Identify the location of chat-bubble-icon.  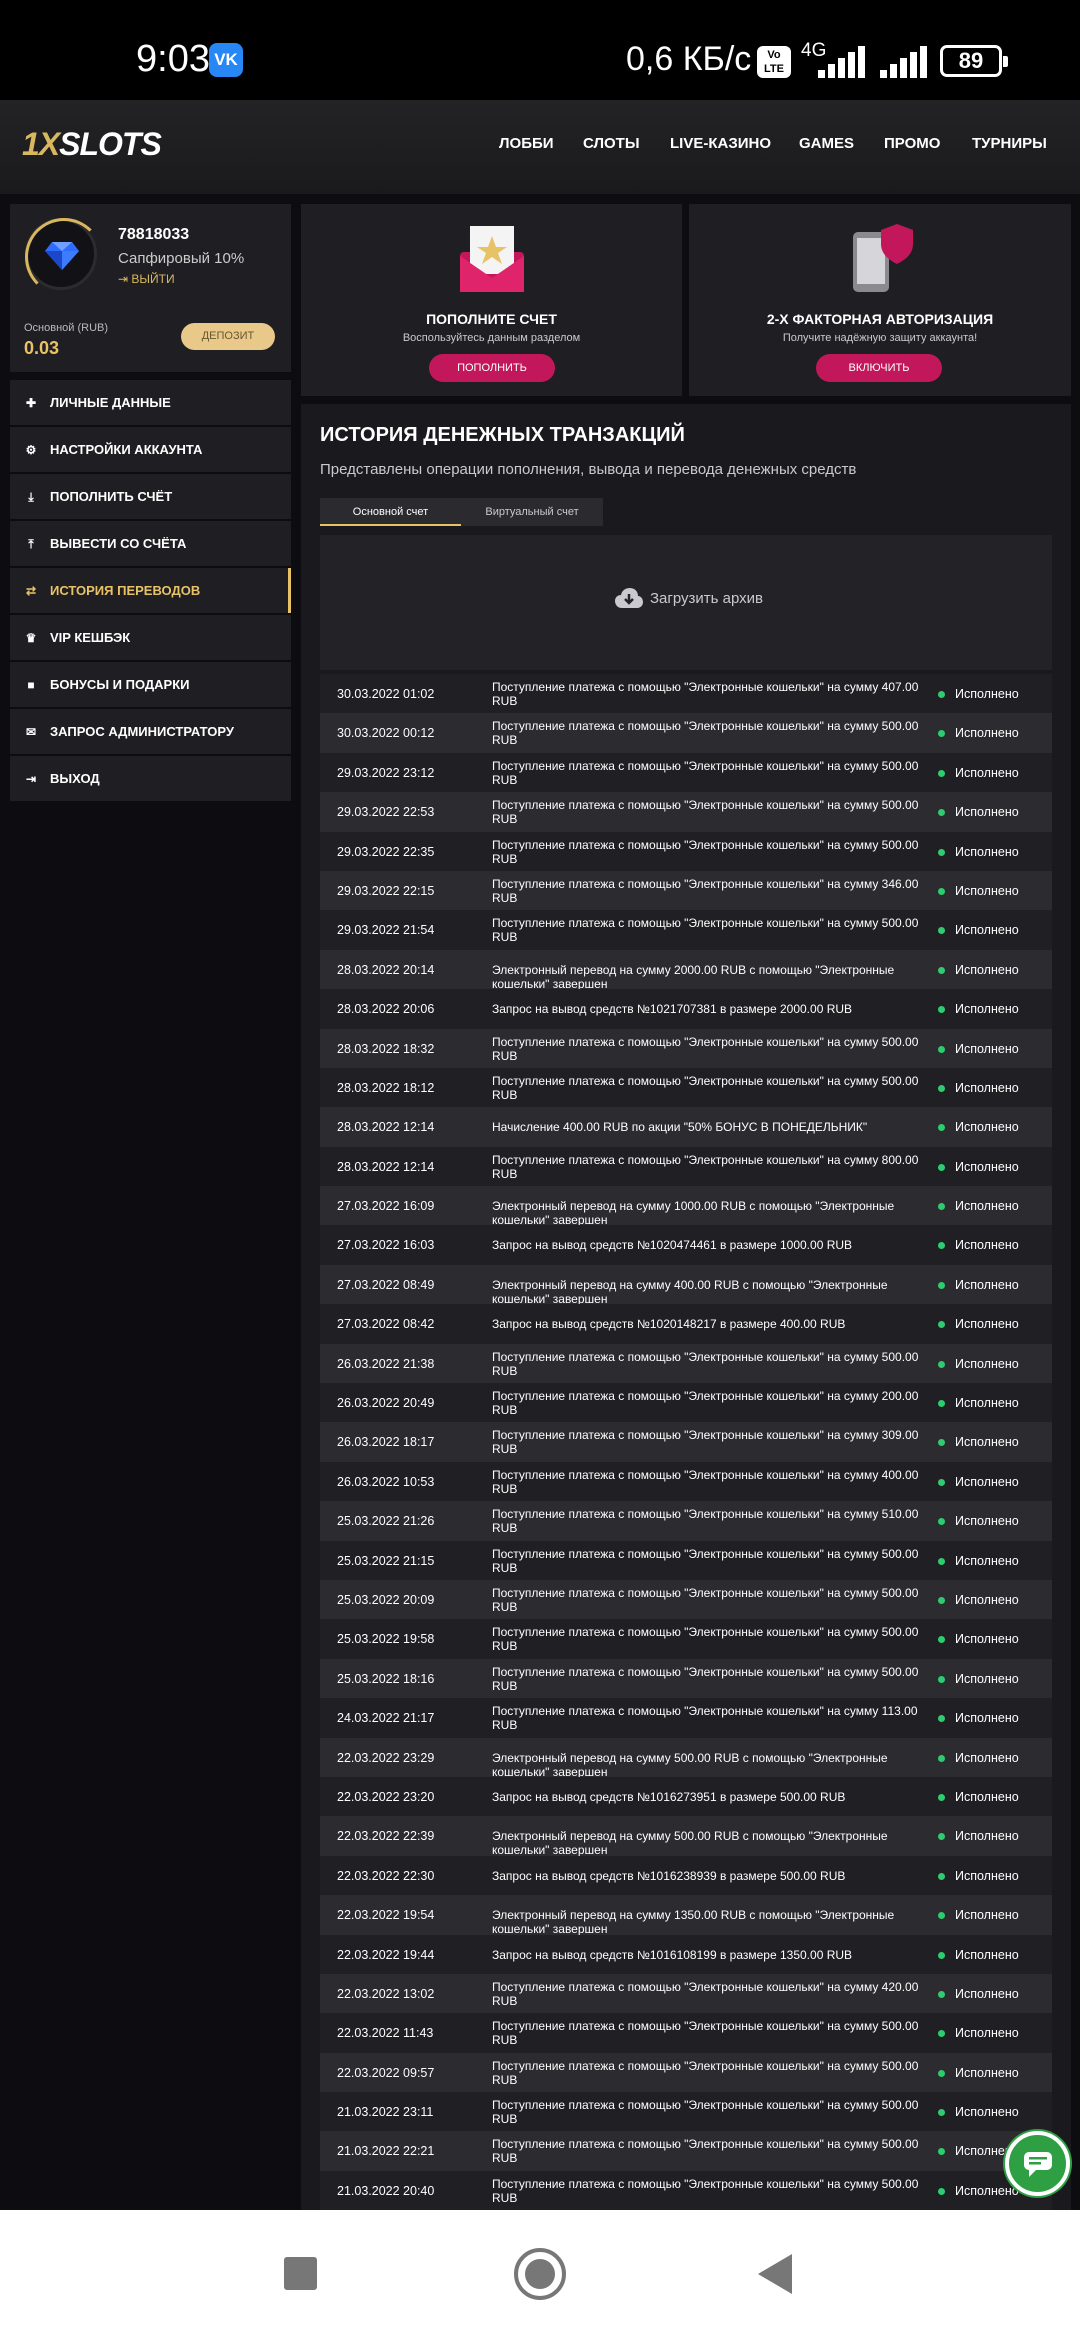
(1038, 2164).